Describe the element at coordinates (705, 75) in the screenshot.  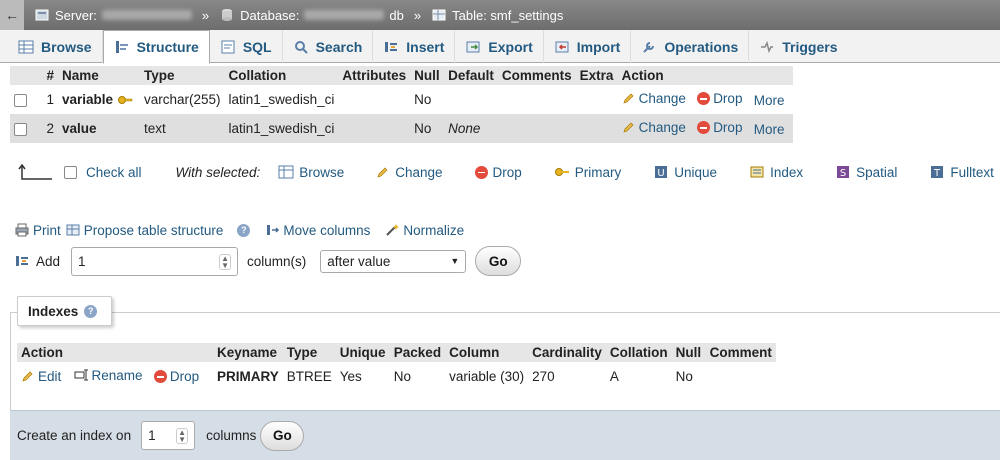
I see `col-header-action: Action` at that location.